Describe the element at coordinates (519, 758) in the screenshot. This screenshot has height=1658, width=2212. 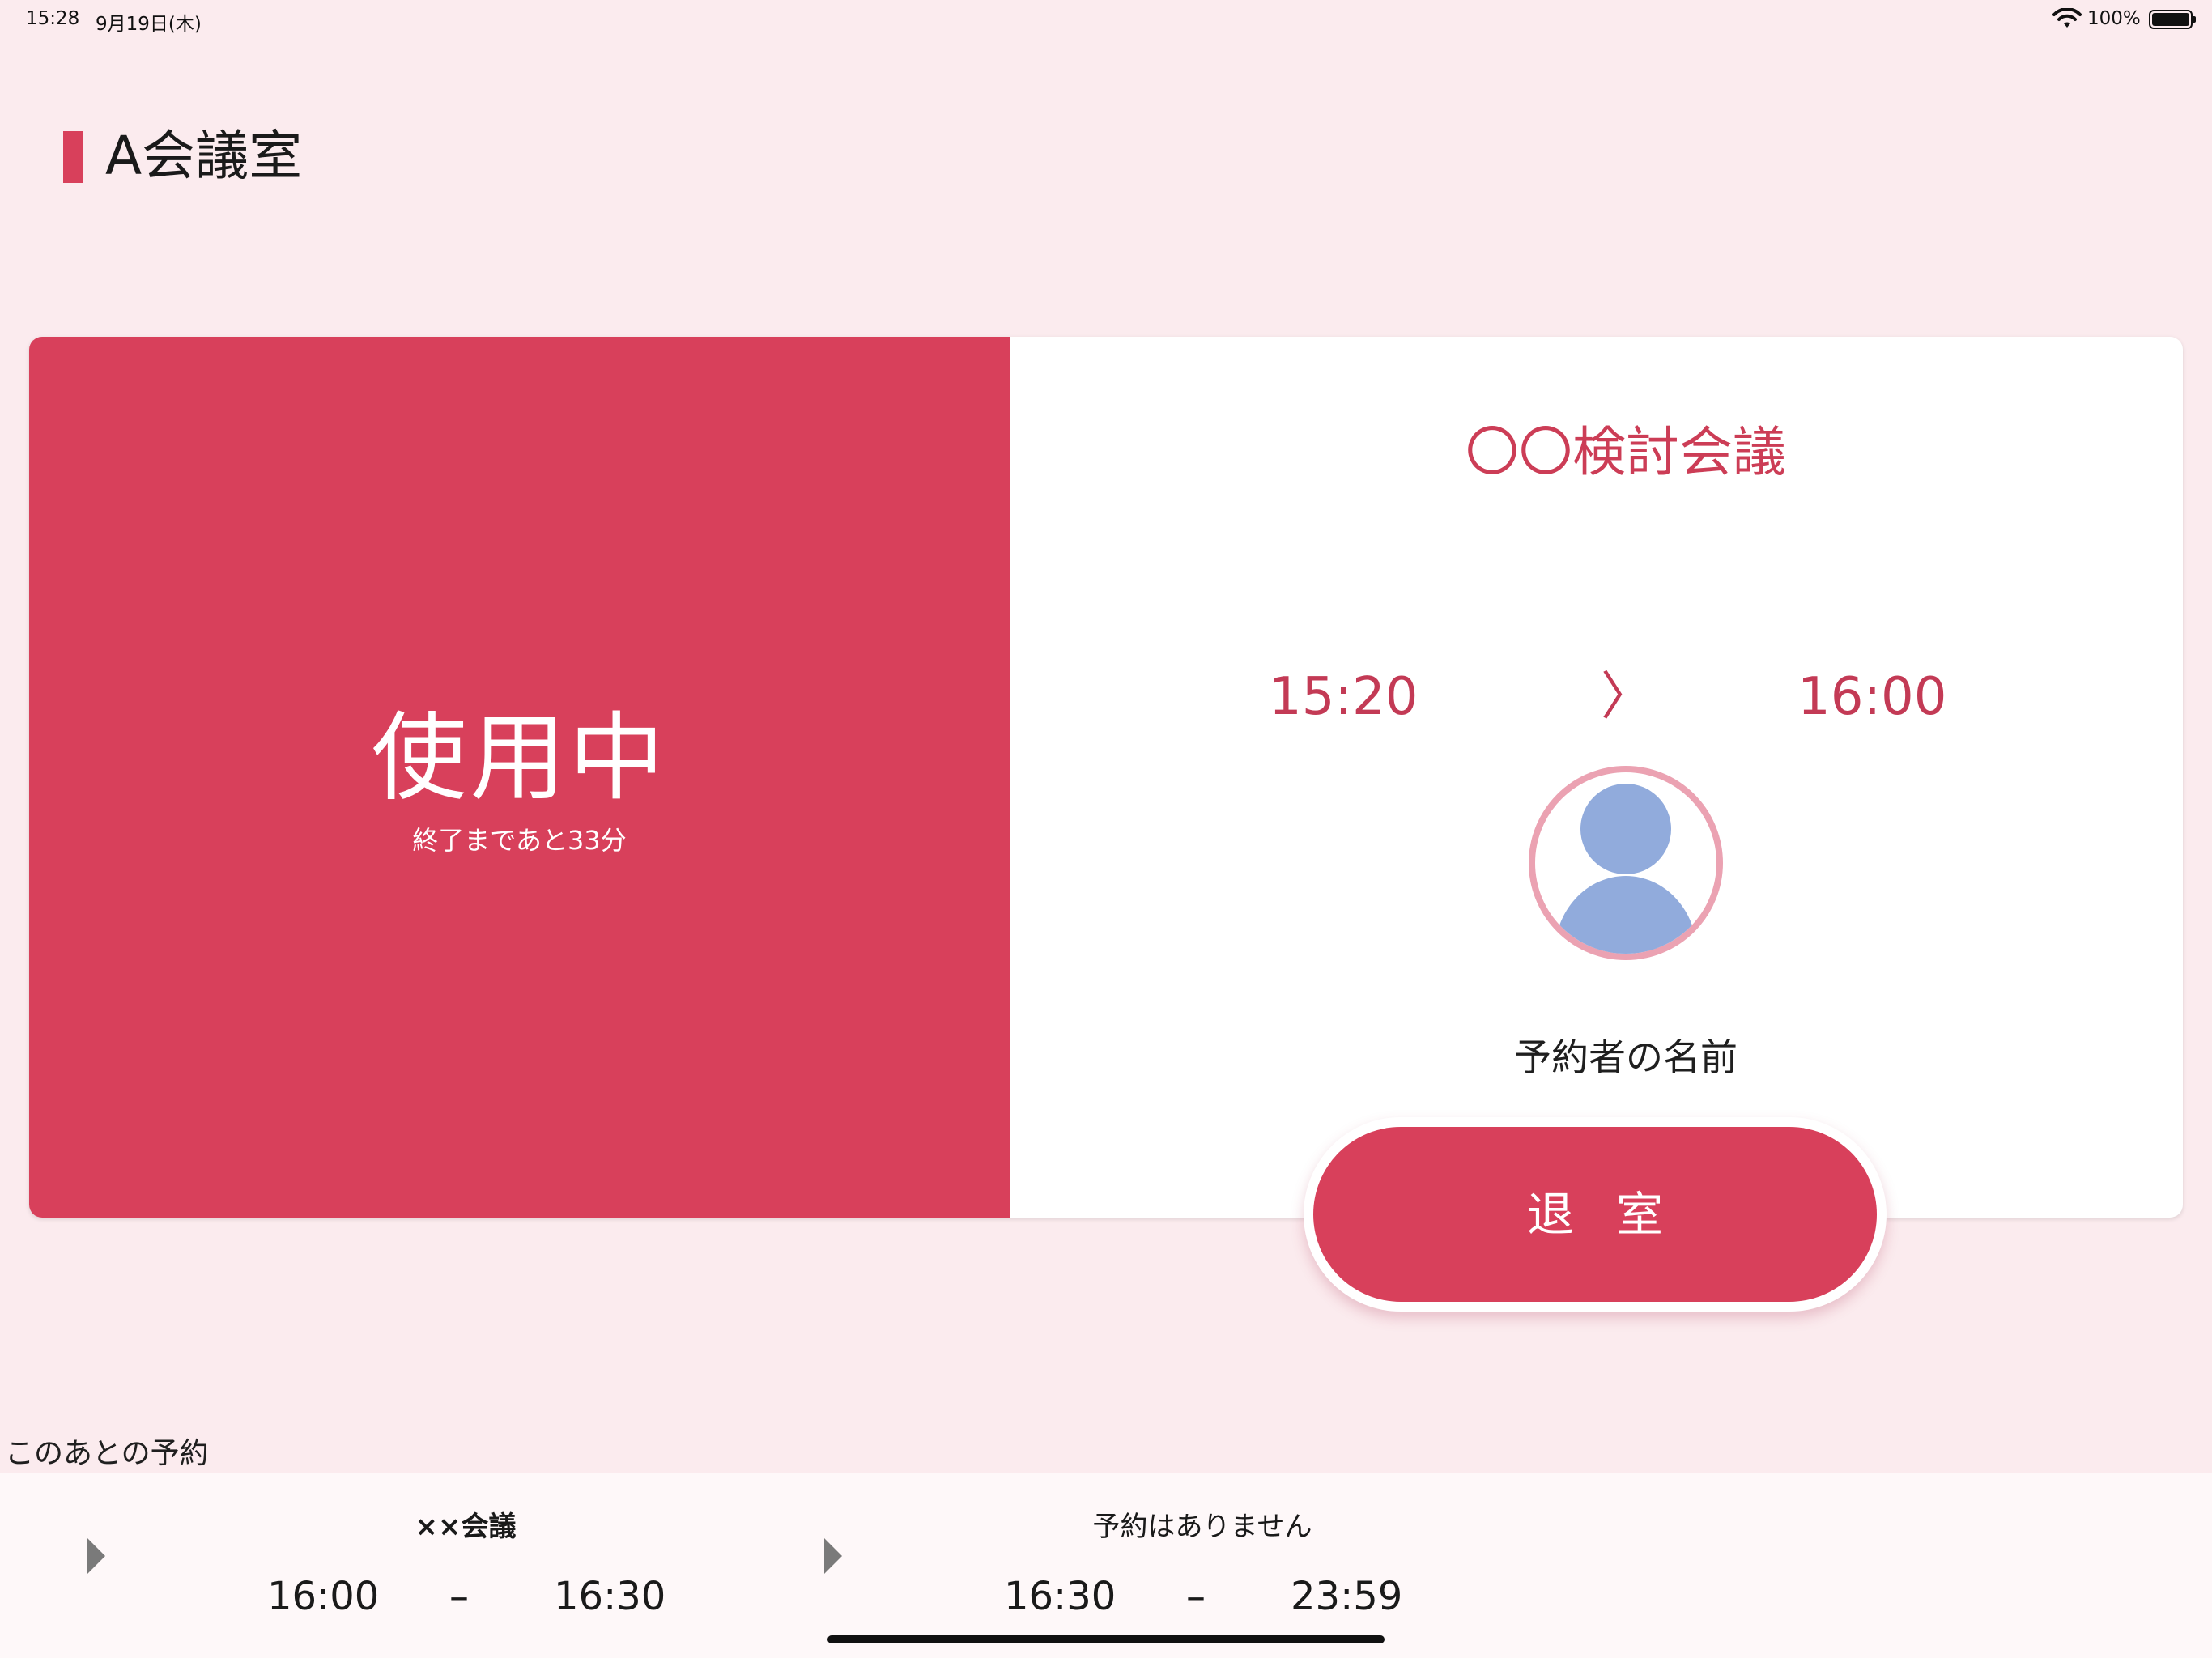
I see `status-label: 使用中` at that location.